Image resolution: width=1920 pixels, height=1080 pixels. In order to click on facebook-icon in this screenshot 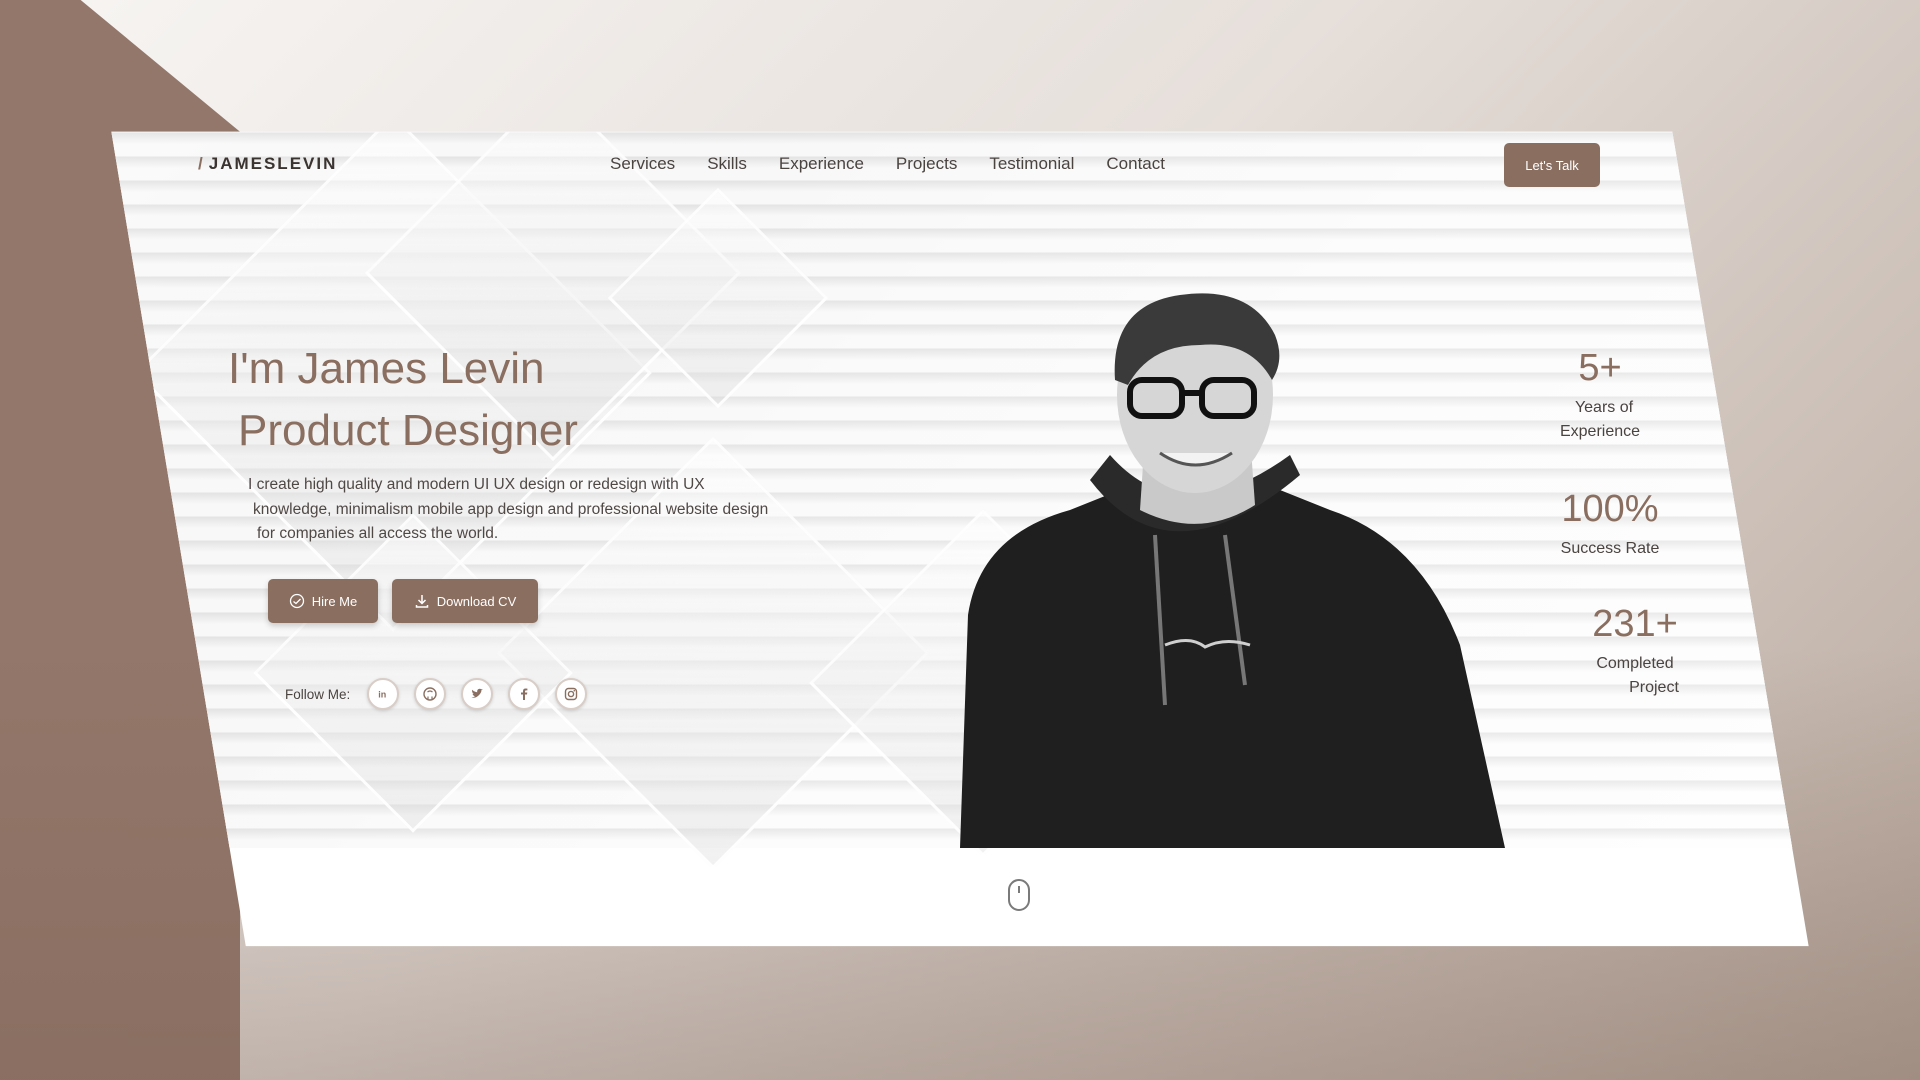, I will do `click(524, 694)`.